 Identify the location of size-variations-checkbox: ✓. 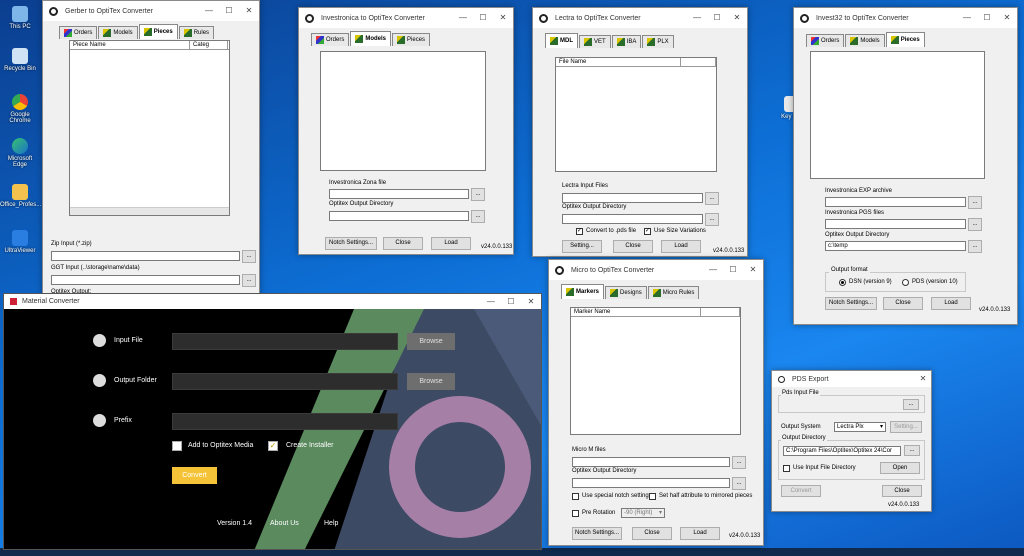
(647, 231).